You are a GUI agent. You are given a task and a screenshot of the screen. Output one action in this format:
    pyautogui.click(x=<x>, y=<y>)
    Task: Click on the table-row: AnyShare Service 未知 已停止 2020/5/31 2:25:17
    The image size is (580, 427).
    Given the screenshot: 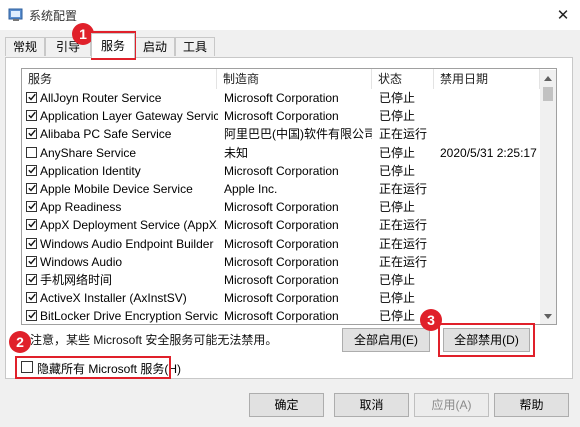 What is the action you would take?
    pyautogui.click(x=281, y=153)
    